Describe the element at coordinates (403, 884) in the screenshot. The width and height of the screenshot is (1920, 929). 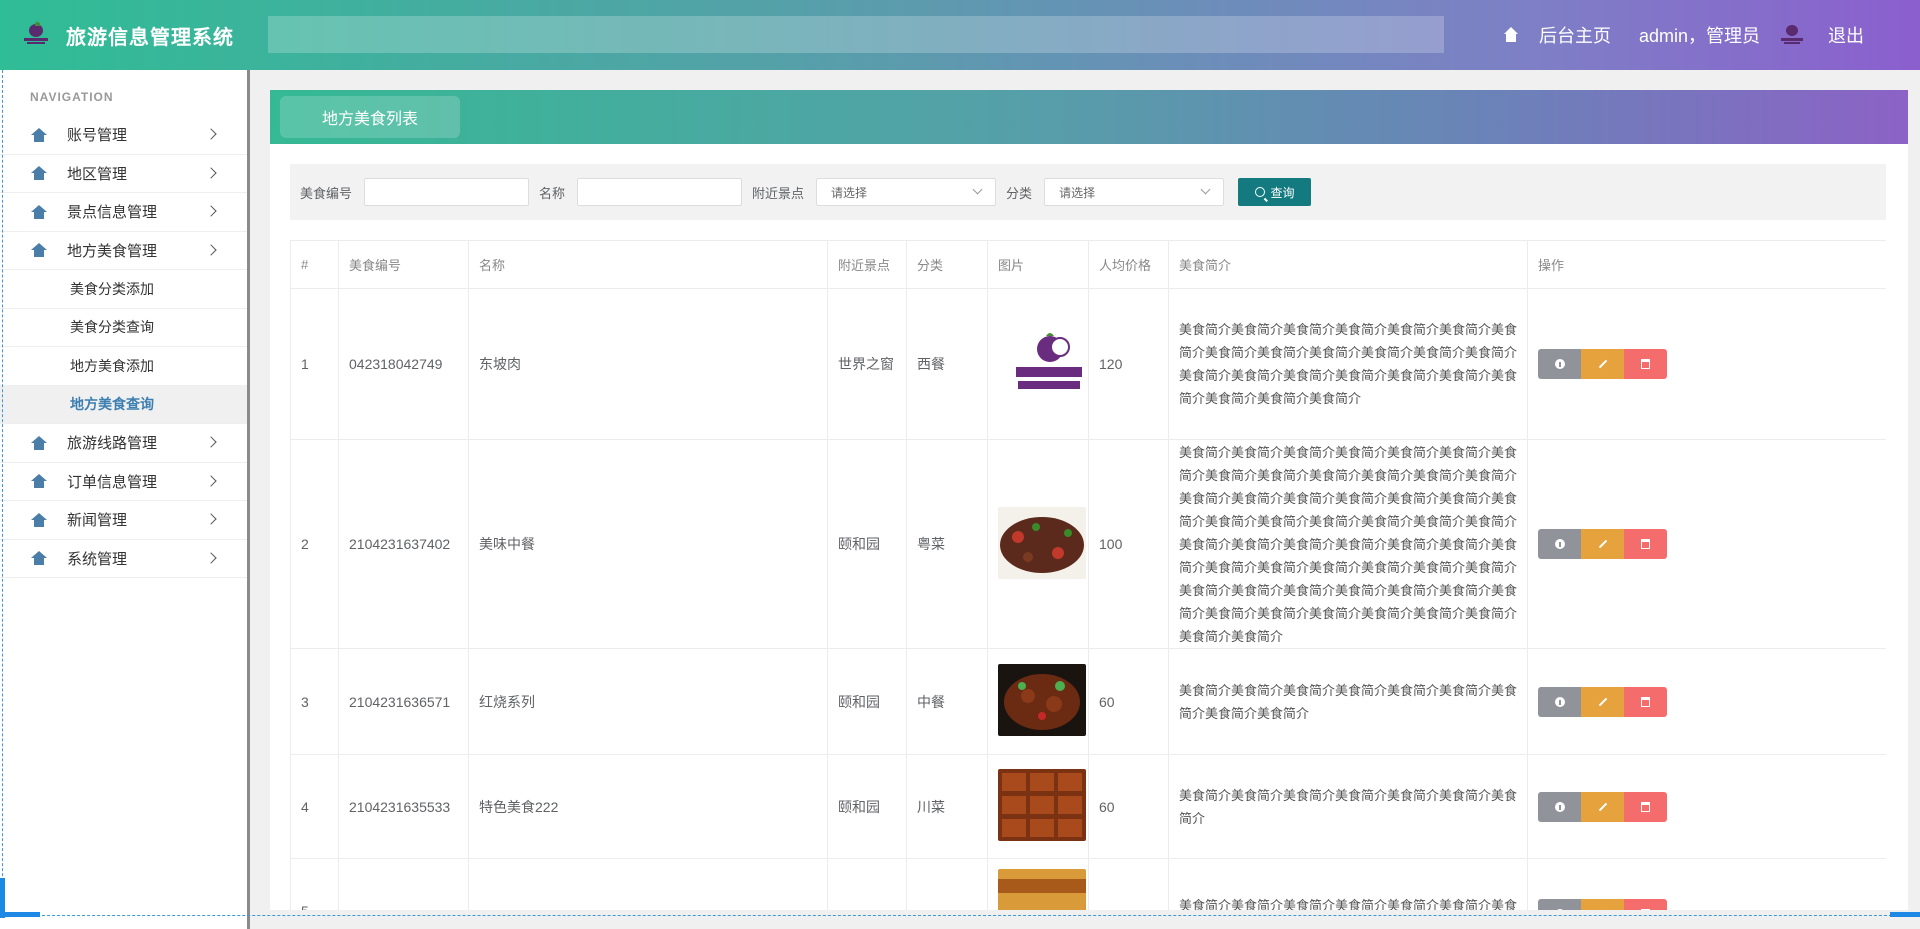
I see `cell-code` at that location.